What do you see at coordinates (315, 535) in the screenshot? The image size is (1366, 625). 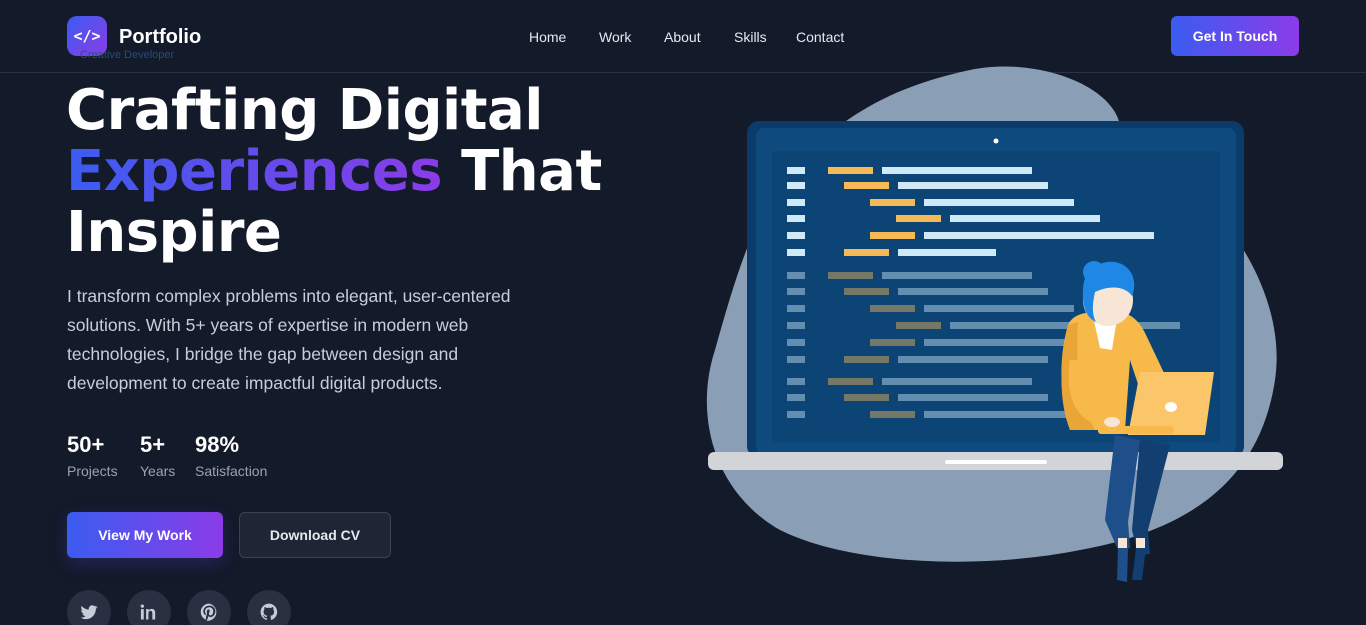 I see `download-cv-button: Download CV` at bounding box center [315, 535].